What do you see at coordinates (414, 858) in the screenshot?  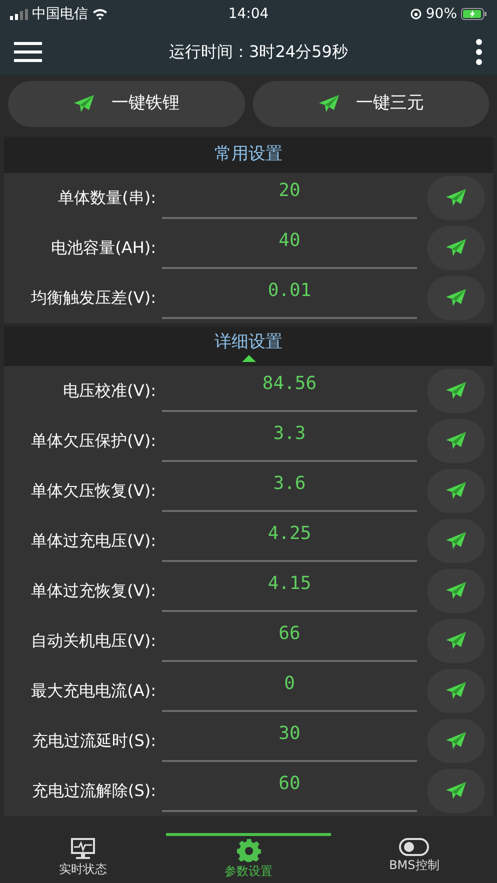 I see `nav-tab: BMS控制` at bounding box center [414, 858].